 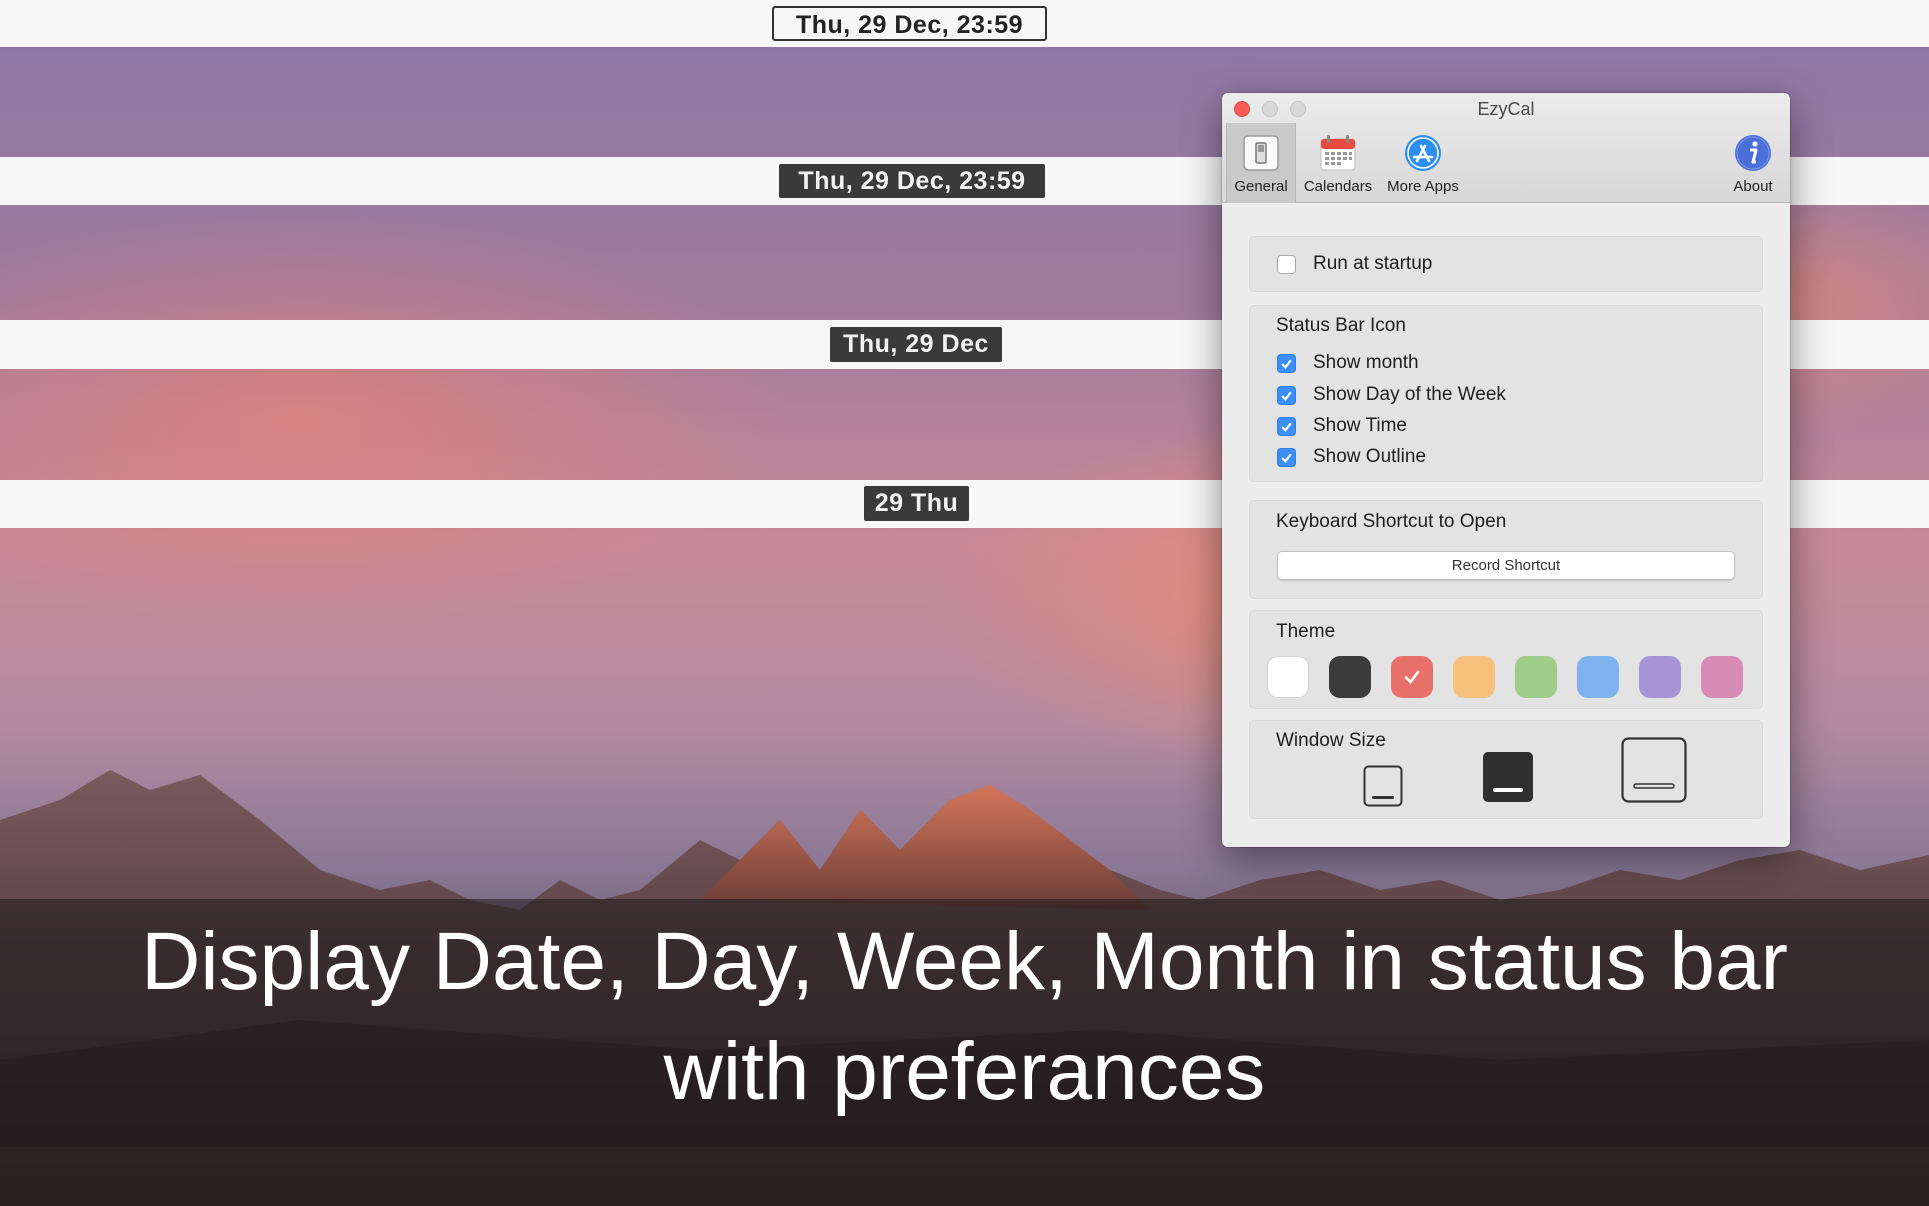 What do you see at coordinates (1331, 740) in the screenshot?
I see `window-size-title: Window Size` at bounding box center [1331, 740].